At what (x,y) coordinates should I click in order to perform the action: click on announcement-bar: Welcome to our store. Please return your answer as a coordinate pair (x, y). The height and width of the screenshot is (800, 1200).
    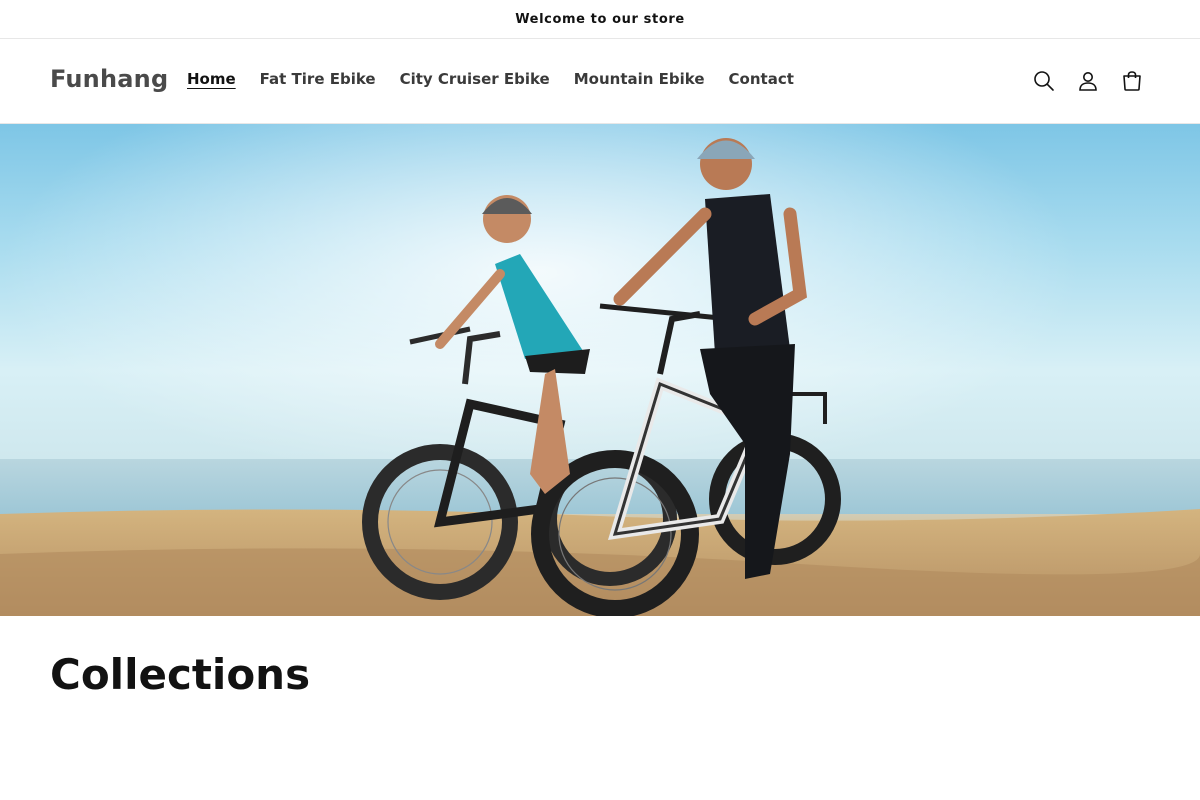
    Looking at the image, I should click on (600, 19).